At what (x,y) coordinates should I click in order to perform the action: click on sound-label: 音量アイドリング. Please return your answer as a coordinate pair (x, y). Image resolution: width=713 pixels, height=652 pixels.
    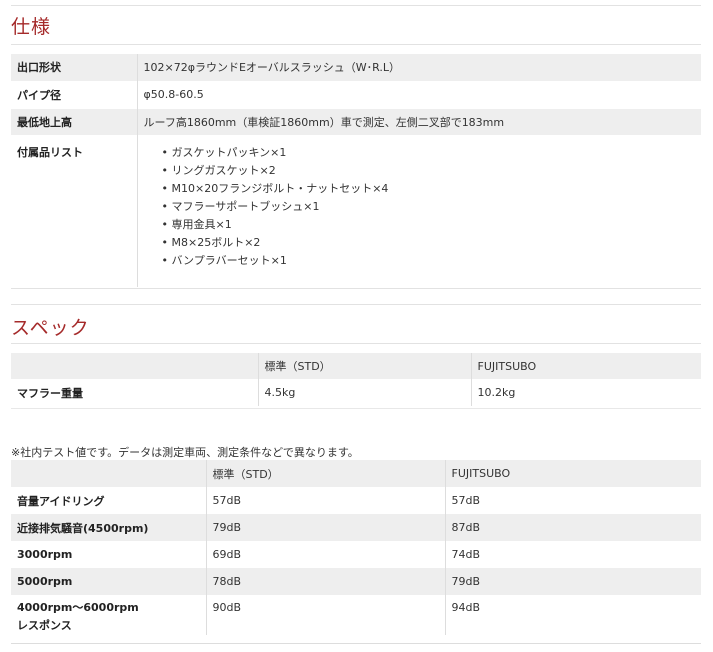
    Looking at the image, I should click on (109, 500).